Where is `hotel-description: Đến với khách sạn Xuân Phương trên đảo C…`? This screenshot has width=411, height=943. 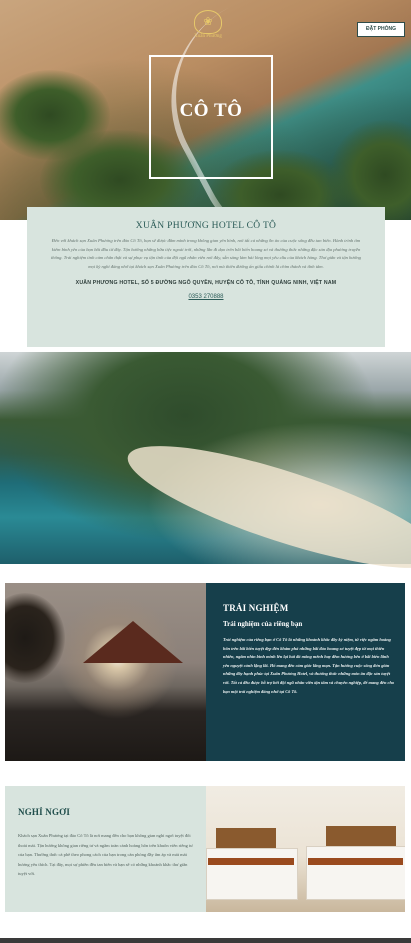 hotel-description: Đến với khách sạn Xuân Phương trên đảo C… is located at coordinates (206, 253).